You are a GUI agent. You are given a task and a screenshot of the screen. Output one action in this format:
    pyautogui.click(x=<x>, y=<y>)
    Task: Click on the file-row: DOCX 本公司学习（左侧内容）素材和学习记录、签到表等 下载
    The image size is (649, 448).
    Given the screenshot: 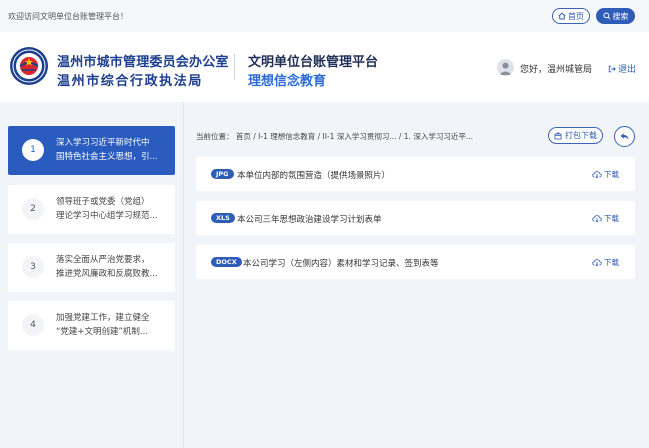 What is the action you would take?
    pyautogui.click(x=415, y=262)
    